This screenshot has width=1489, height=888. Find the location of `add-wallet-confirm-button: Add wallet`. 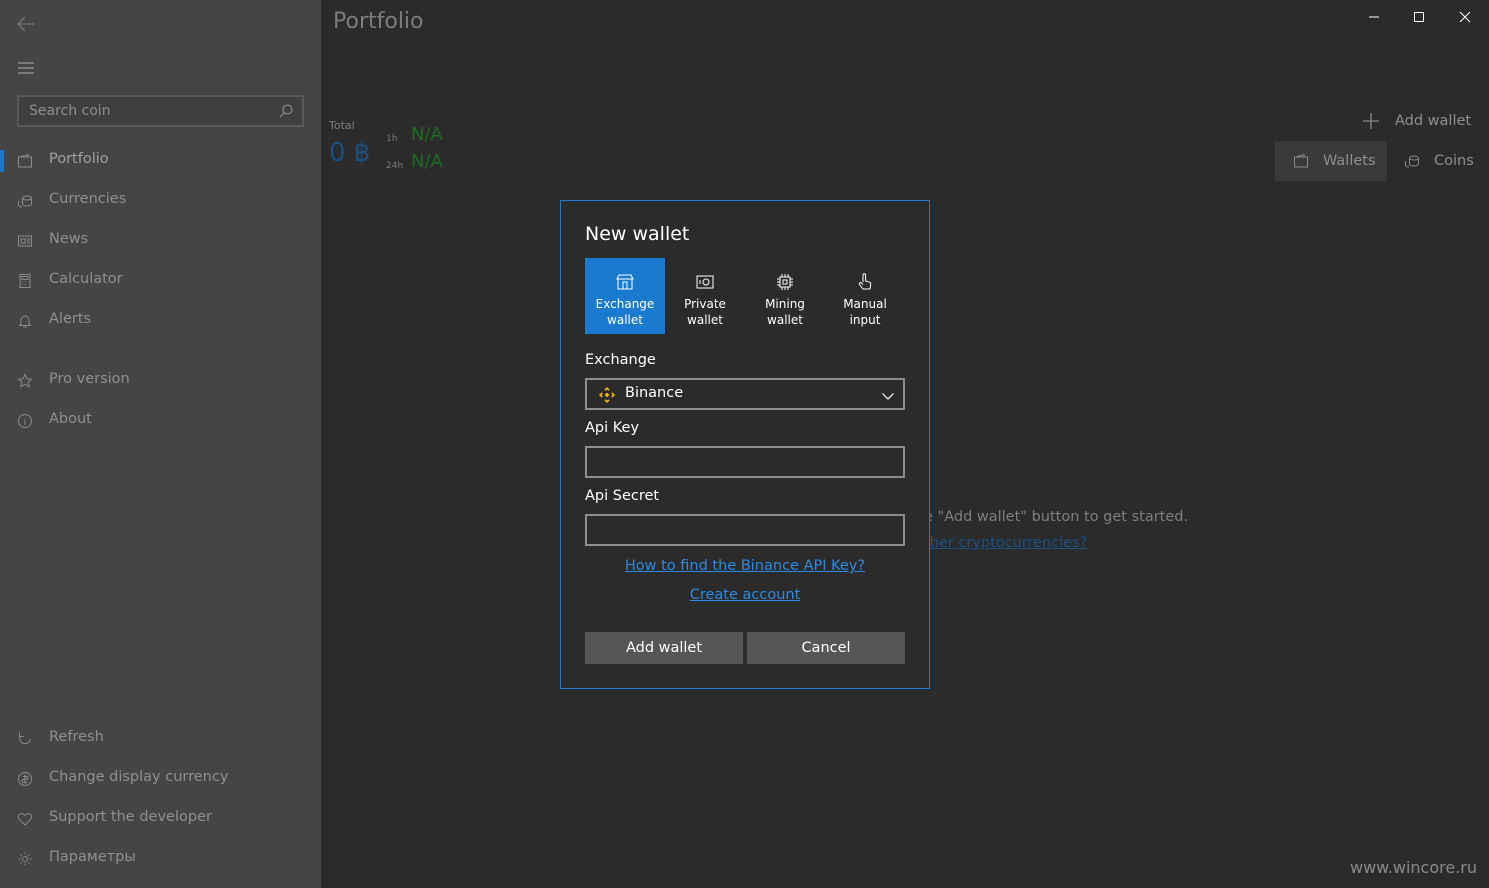

add-wallet-confirm-button: Add wallet is located at coordinates (664, 648).